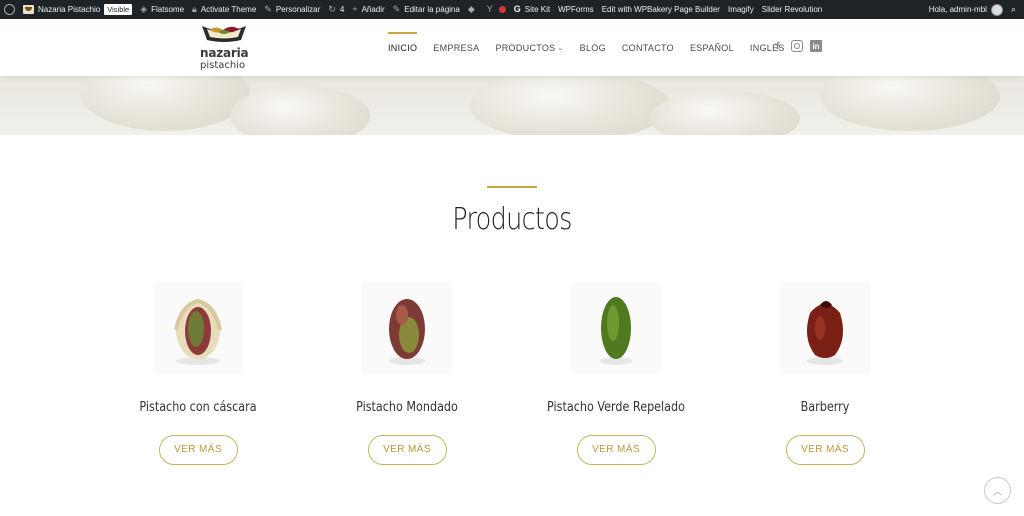 The image size is (1024, 516). What do you see at coordinates (198, 407) in the screenshot?
I see `product-name: Pistacho con cáscara` at bounding box center [198, 407].